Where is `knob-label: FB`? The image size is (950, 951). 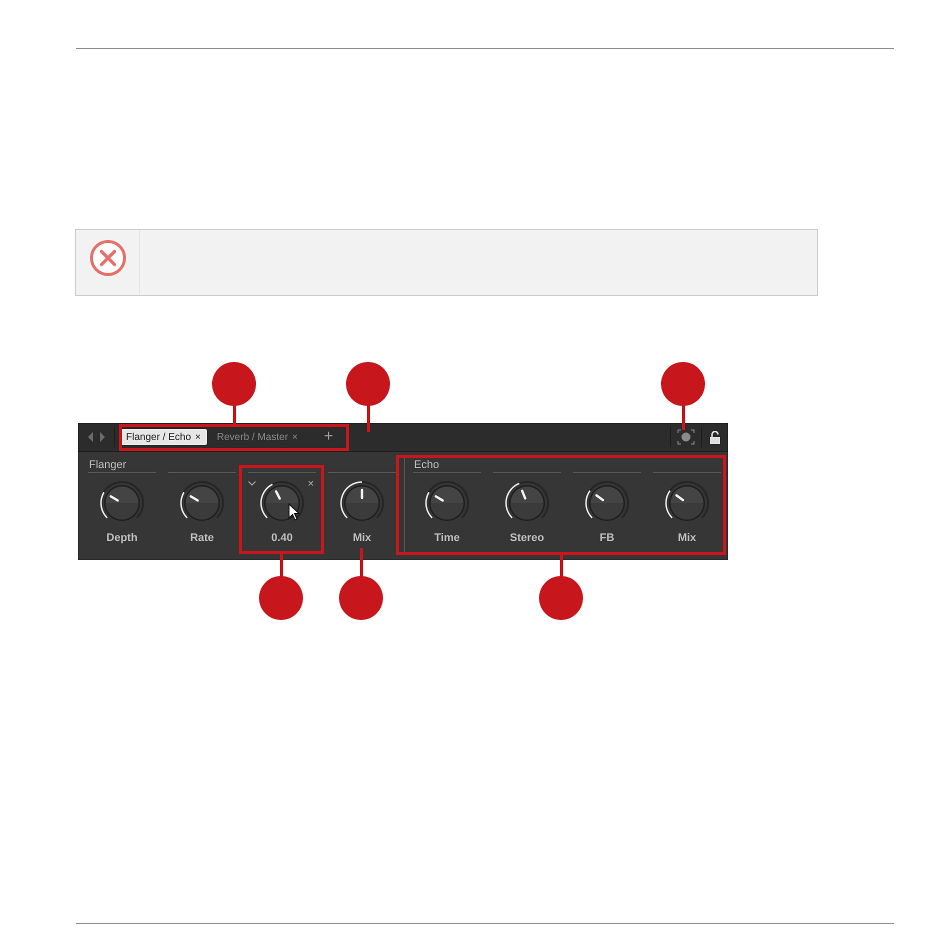 knob-label: FB is located at coordinates (607, 538).